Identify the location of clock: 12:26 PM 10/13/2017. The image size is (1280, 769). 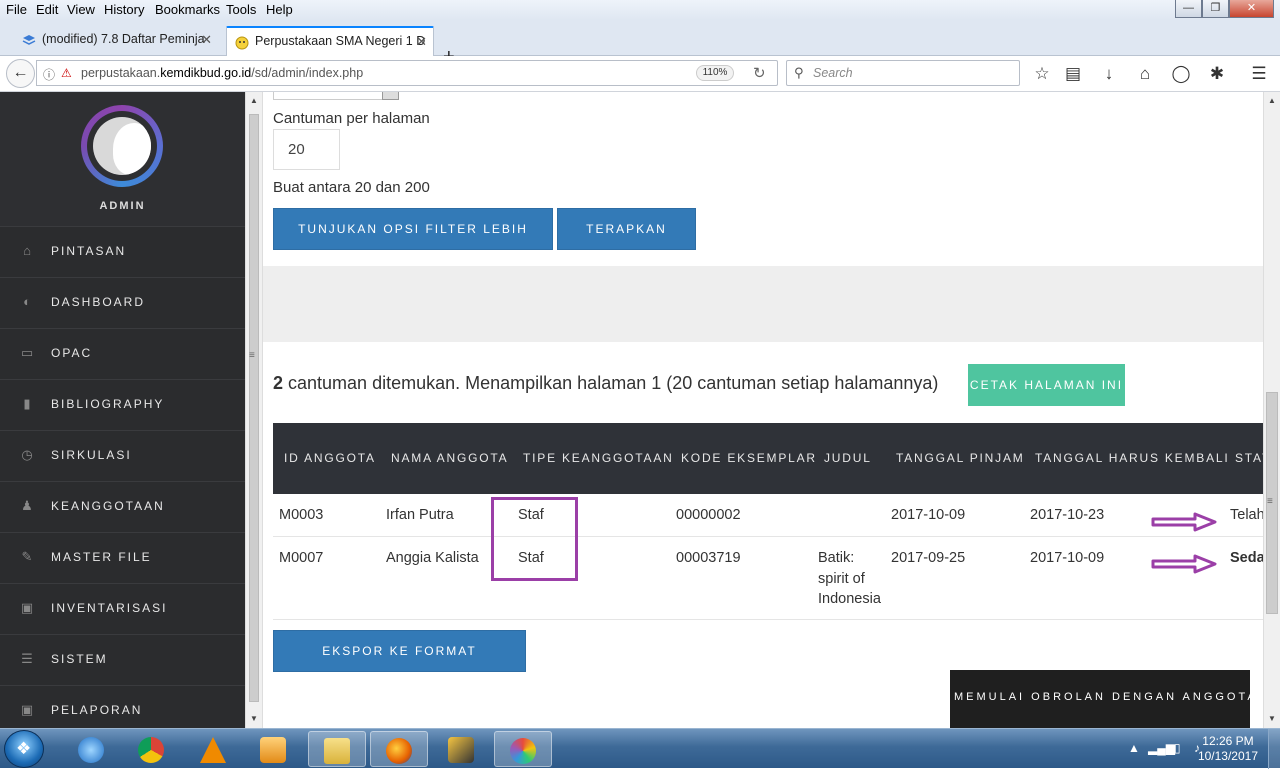
(1228, 749).